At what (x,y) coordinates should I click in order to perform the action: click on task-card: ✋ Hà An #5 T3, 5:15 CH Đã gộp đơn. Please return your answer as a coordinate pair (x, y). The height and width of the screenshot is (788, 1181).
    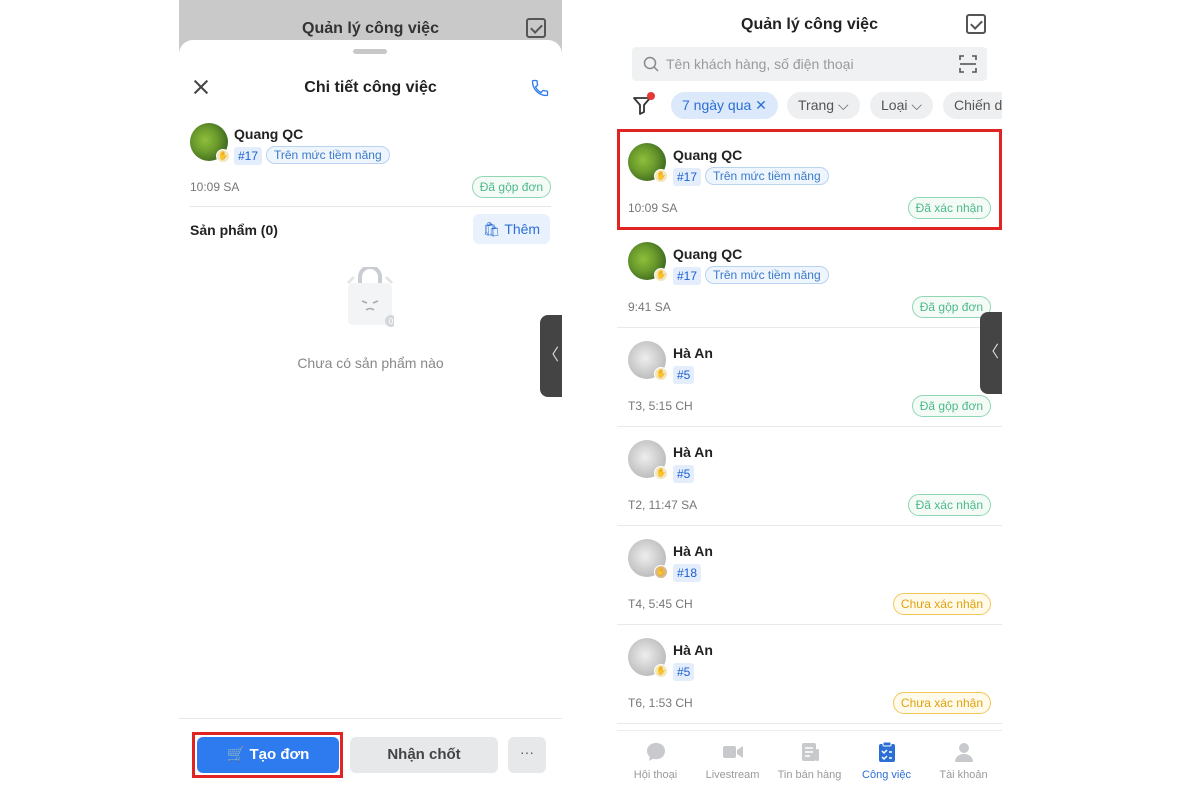
    Looking at the image, I should click on (809, 378).